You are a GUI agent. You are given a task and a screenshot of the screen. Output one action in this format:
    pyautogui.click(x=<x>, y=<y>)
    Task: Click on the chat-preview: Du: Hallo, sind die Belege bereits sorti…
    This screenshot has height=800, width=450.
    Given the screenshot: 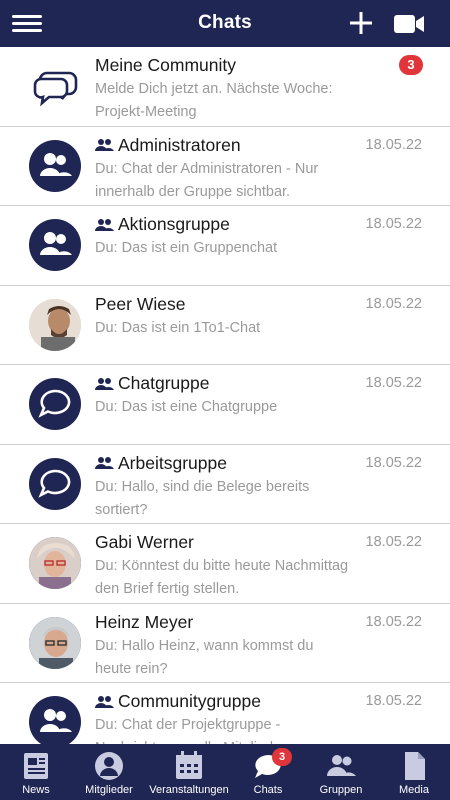 What is the action you would take?
    pyautogui.click(x=202, y=498)
    